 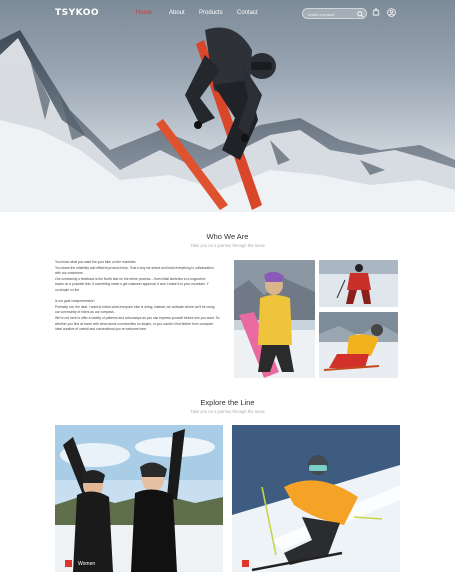 What do you see at coordinates (227, 411) in the screenshot?
I see `explore-subtitle: Take you on a journey through the snow` at bounding box center [227, 411].